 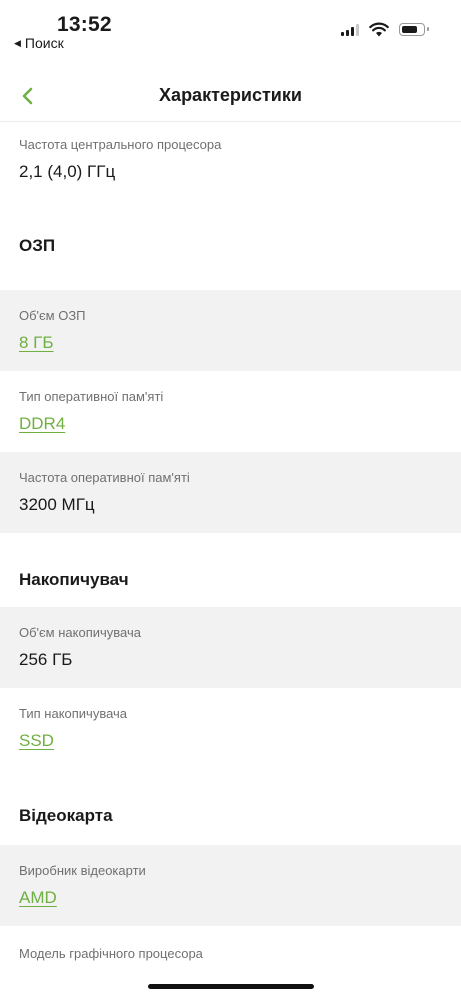 What do you see at coordinates (231, 986) in the screenshot?
I see `home-indicator` at bounding box center [231, 986].